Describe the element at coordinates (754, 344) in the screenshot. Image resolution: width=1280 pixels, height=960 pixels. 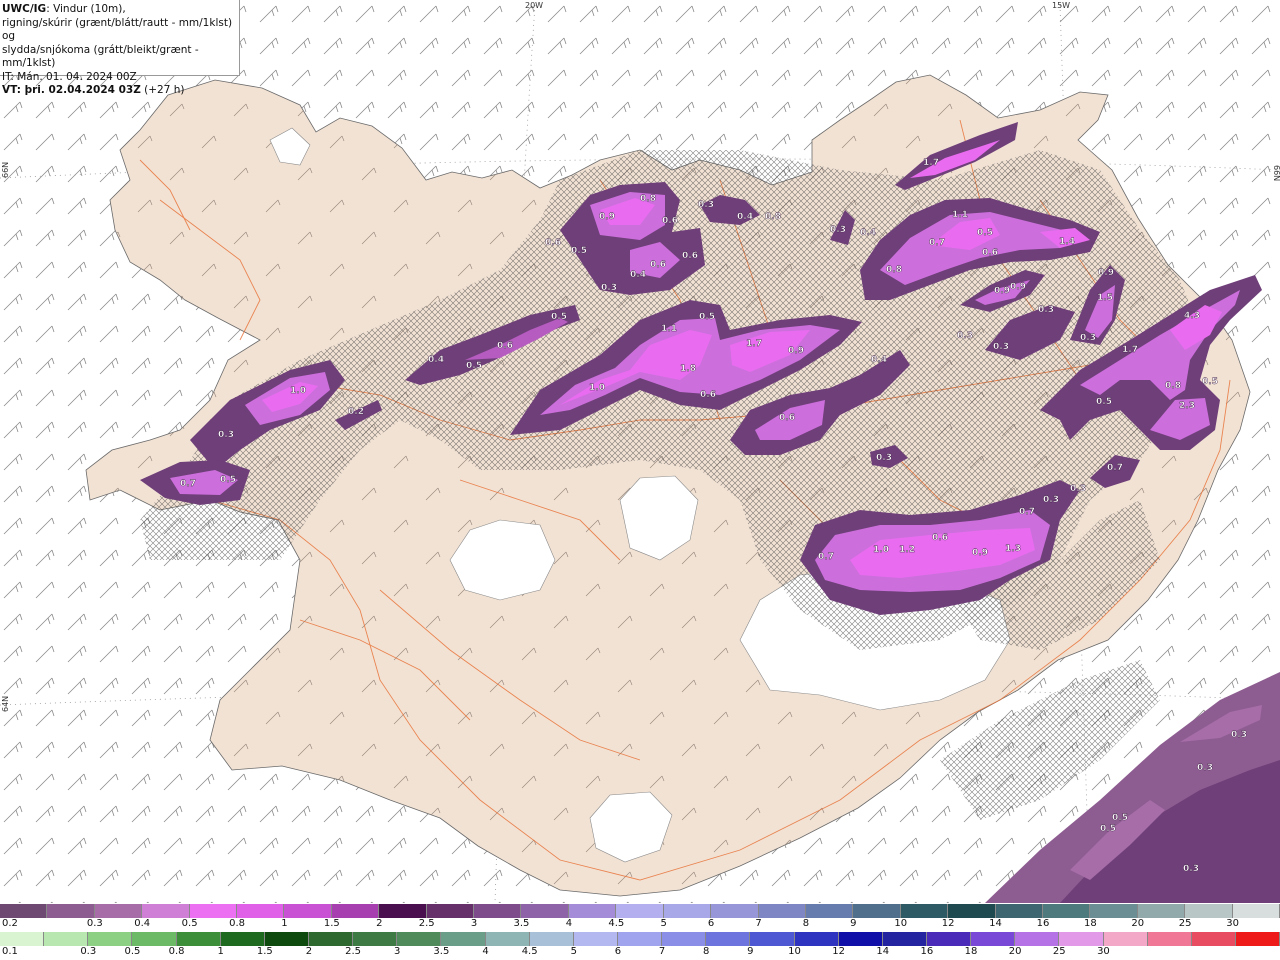
I see `precip-label: 1.7` at that location.